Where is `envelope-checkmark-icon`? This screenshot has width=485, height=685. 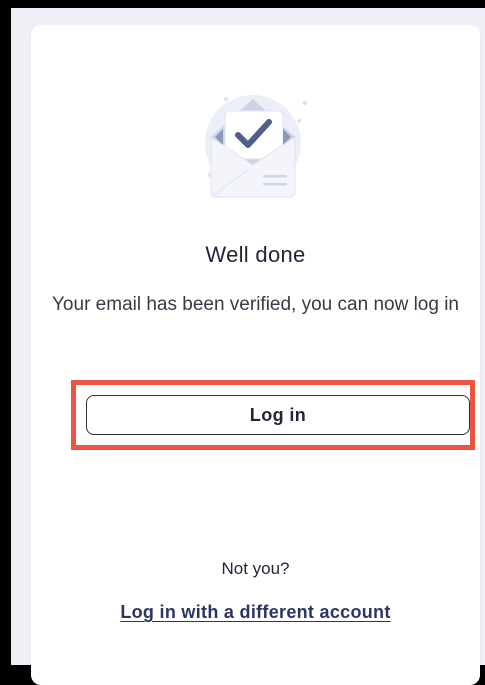
envelope-checkmark-icon is located at coordinates (261, 147).